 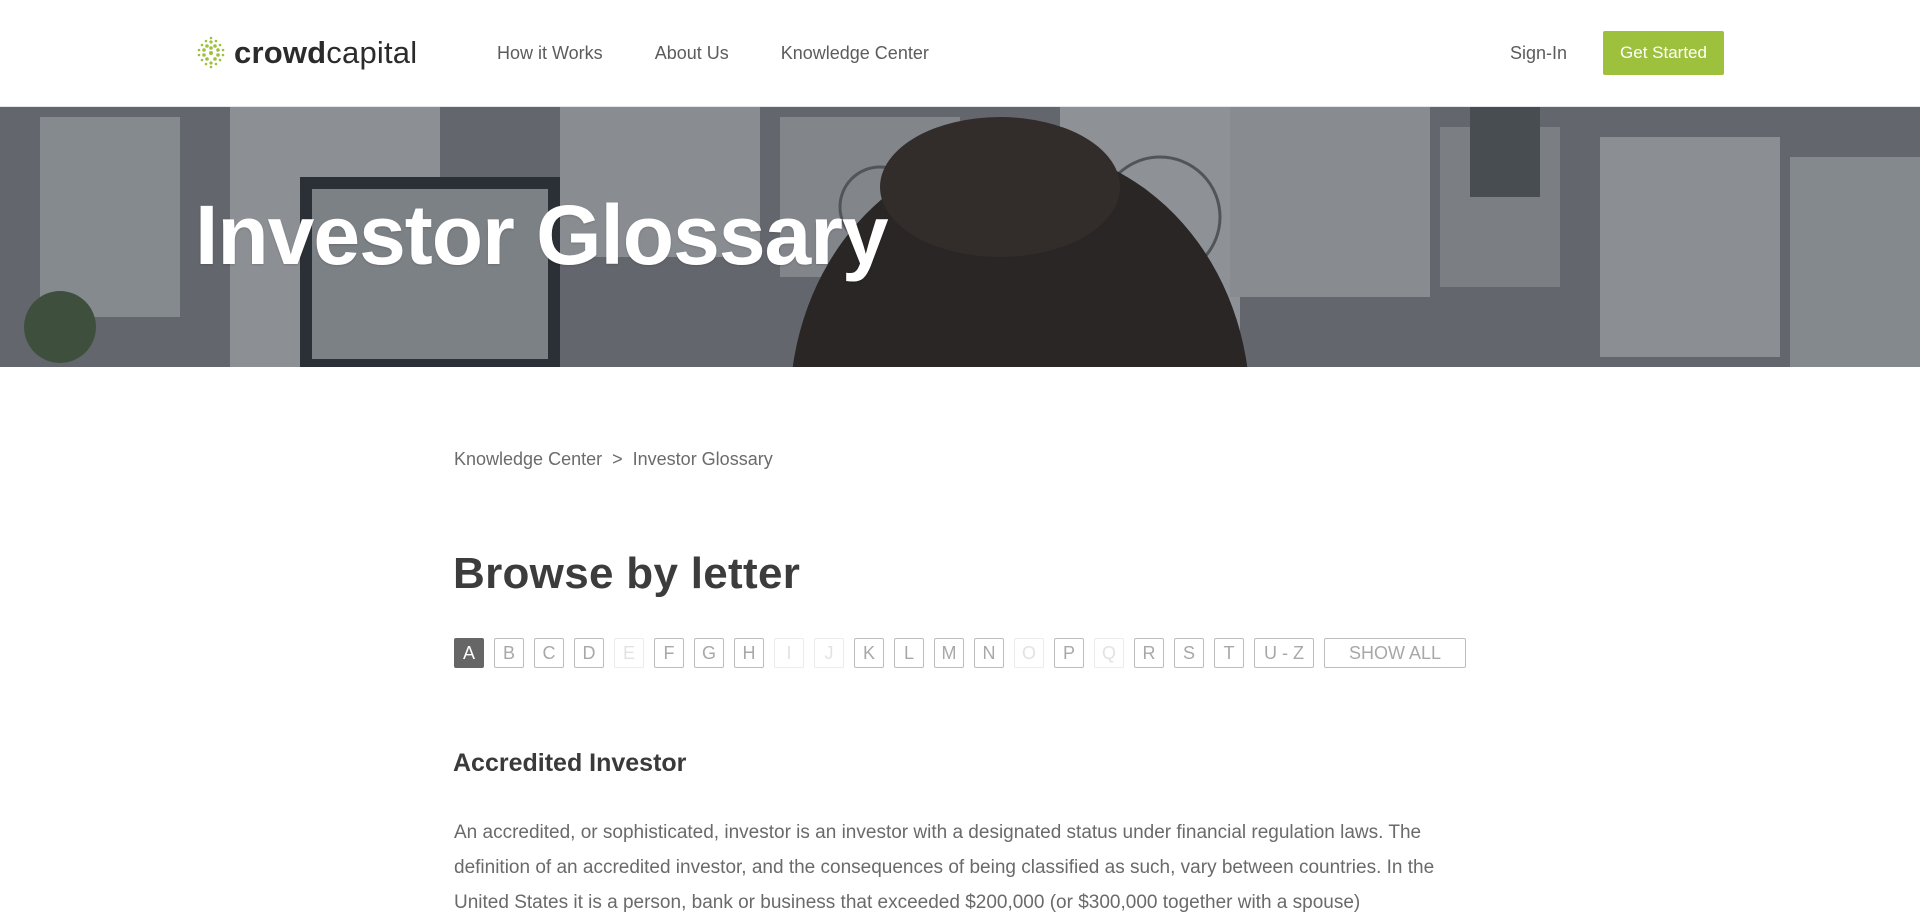 I want to click on nav-knowledge-center: Knowledge Center, so click(x=855, y=53).